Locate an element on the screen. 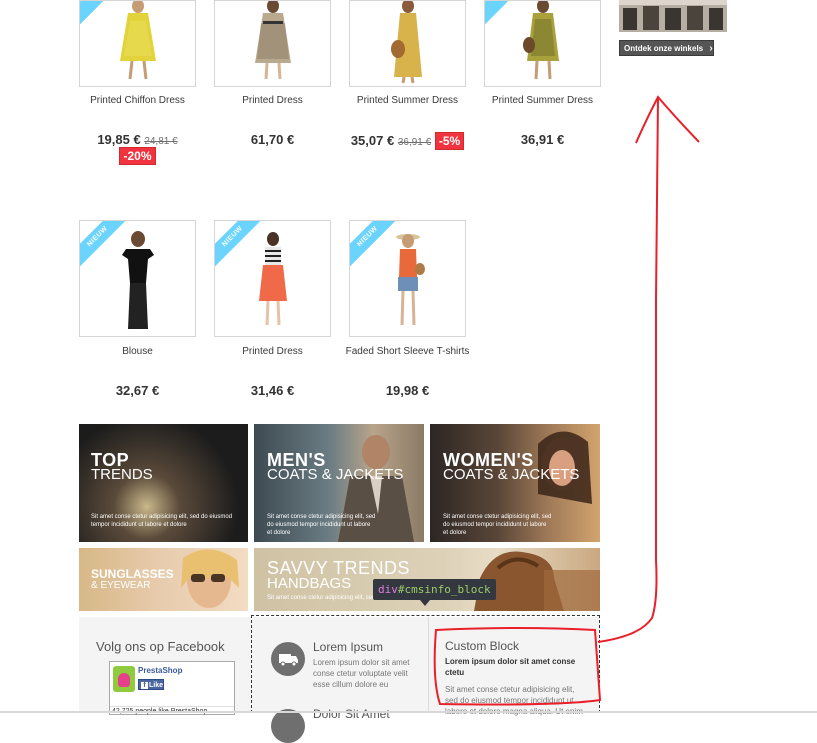 The height and width of the screenshot is (743, 817). banner-sunglasses: SUNGLASSES & EYEWEAR is located at coordinates (163, 579).